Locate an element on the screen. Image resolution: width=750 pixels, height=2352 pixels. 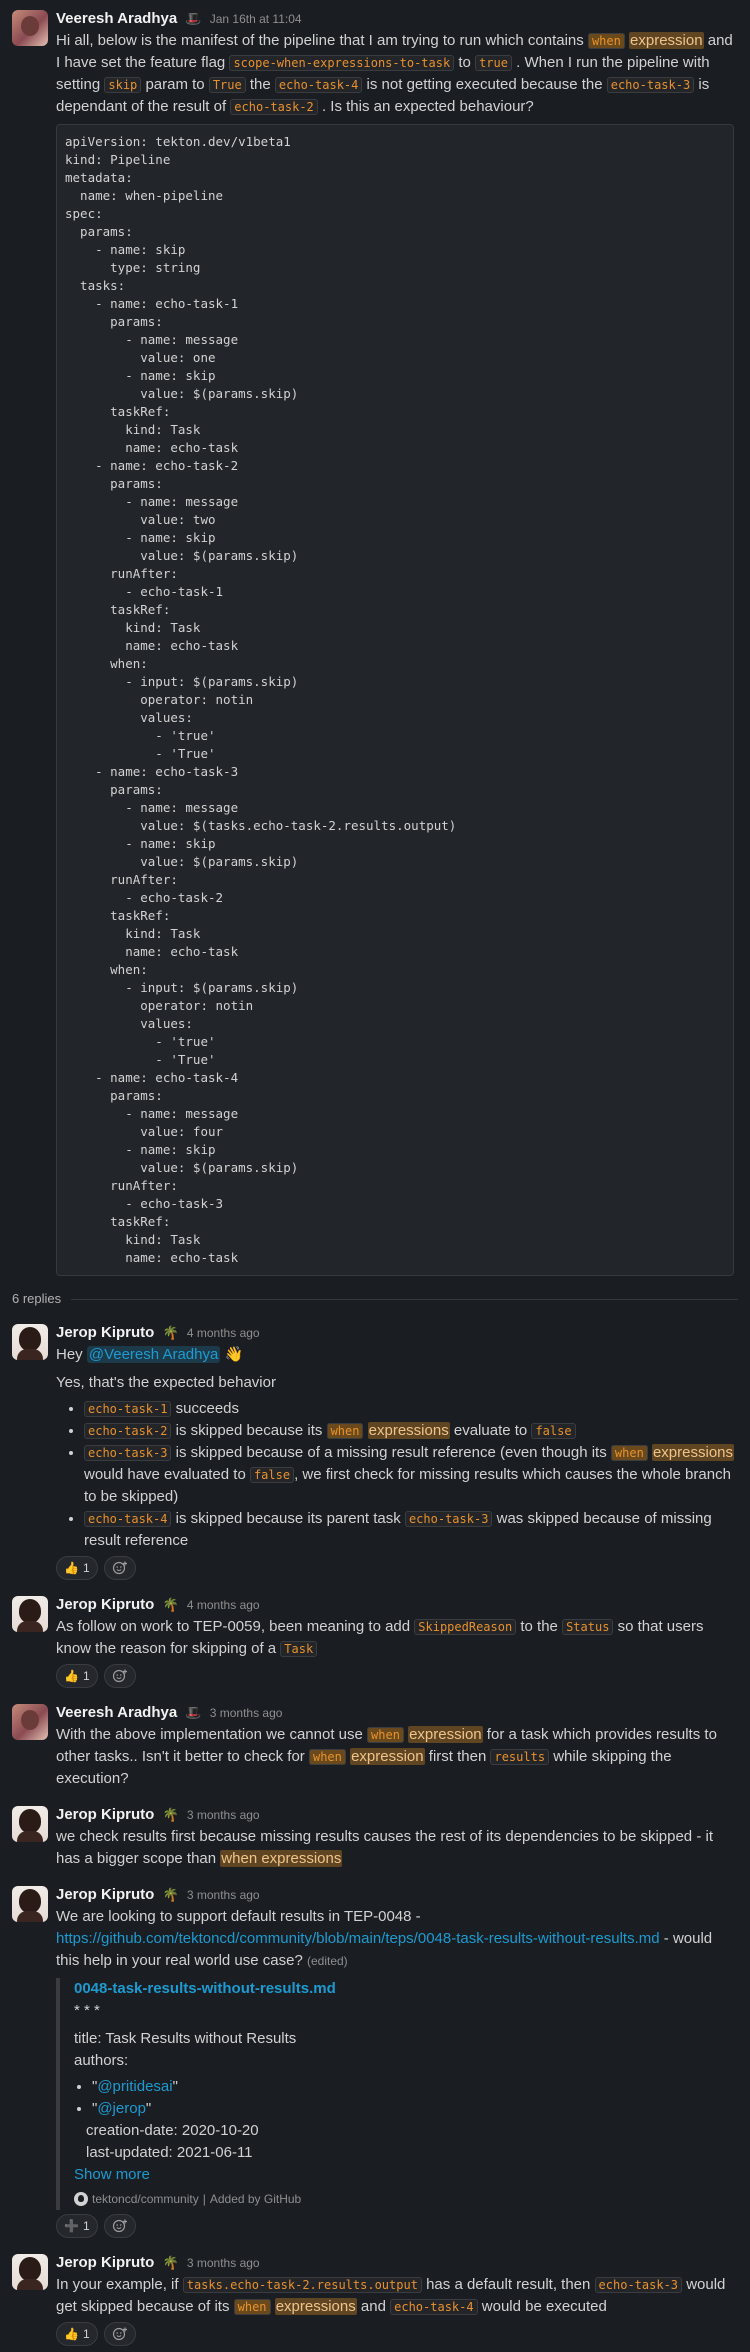
message-header: Jerop Kipruto 🌴 3 months ago is located at coordinates (395, 2263).